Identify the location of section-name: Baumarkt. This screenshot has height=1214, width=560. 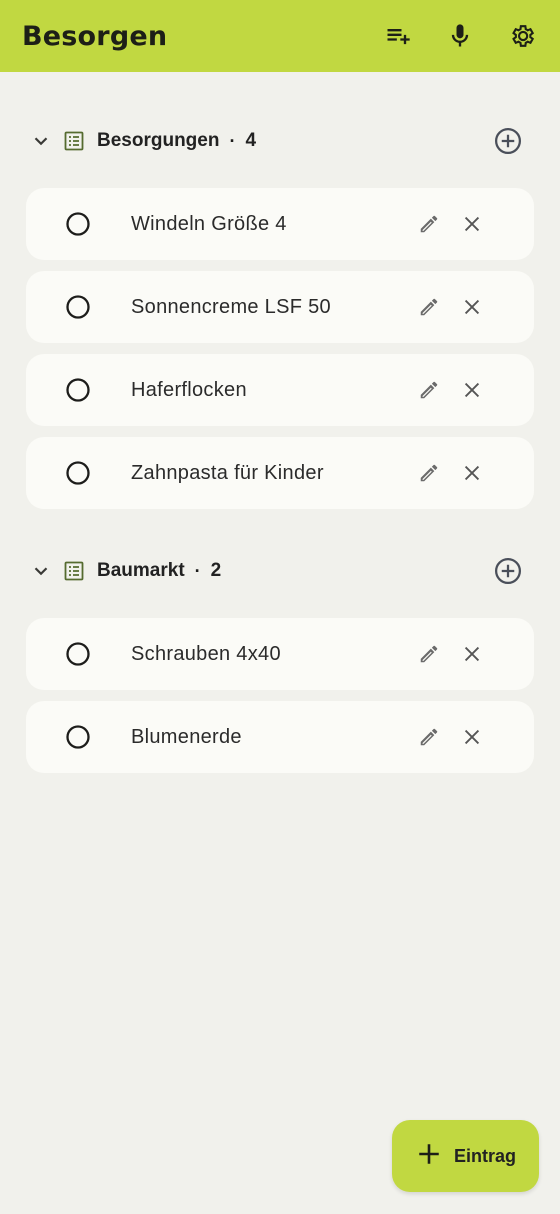
(141, 570).